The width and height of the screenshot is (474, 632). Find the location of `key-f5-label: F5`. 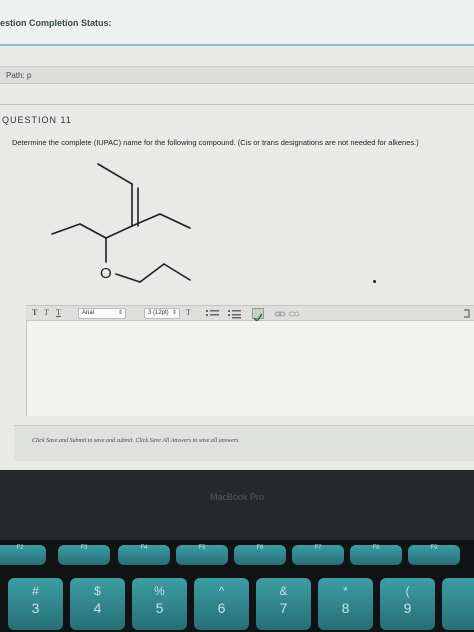

key-f5-label: F5 is located at coordinates (202, 548).